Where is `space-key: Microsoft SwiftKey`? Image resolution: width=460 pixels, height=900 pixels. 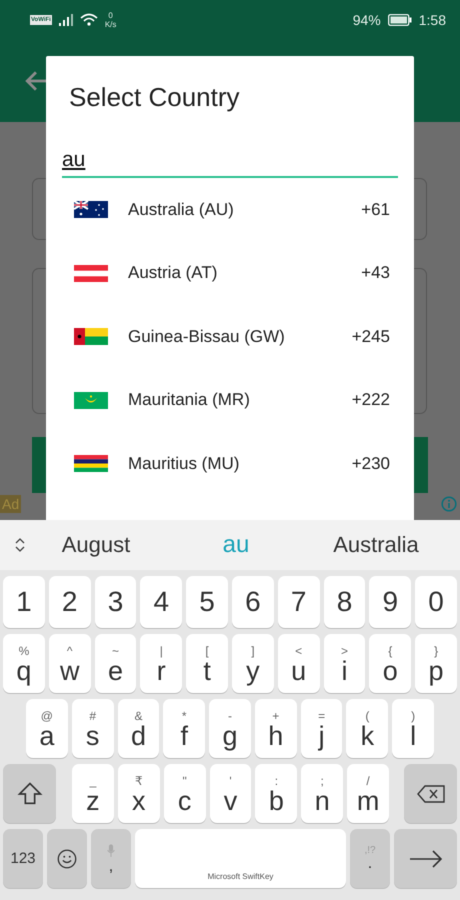 space-key: Microsoft SwiftKey is located at coordinates (240, 858).